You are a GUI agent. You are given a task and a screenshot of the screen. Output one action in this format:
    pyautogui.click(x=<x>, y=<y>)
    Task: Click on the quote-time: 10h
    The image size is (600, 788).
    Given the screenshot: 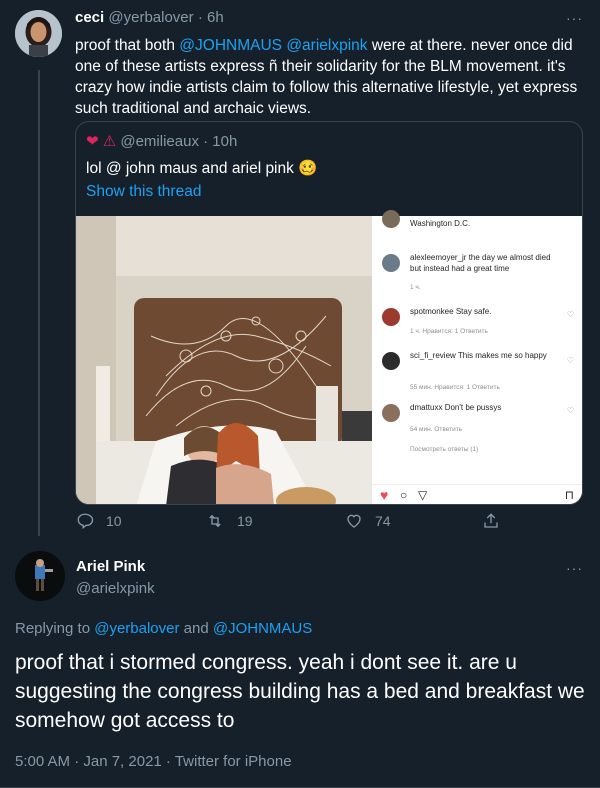 What is the action you would take?
    pyautogui.click(x=224, y=141)
    